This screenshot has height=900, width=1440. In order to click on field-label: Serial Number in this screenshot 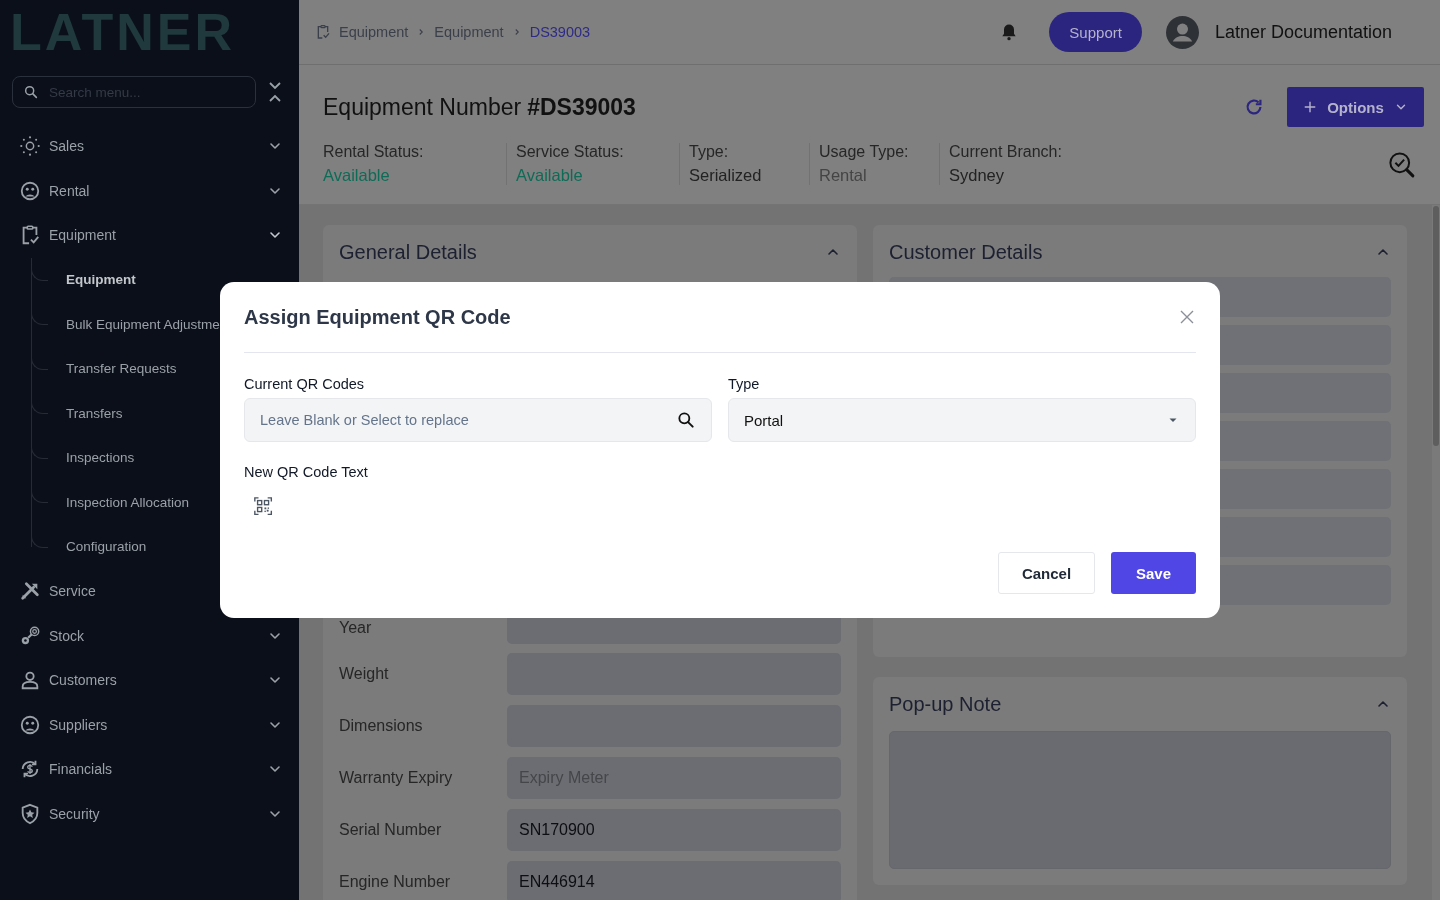, I will do `click(391, 830)`.